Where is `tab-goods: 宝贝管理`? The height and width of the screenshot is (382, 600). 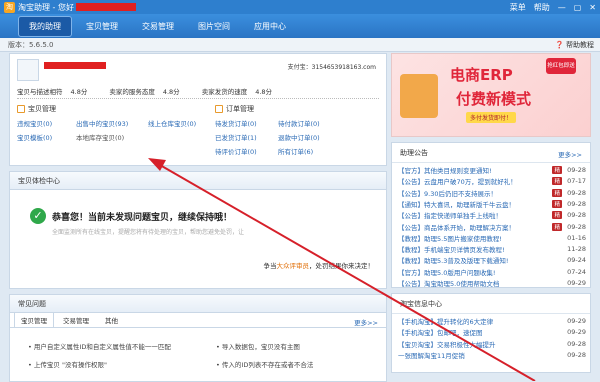
tab-goods: 宝贝管理 is located at coordinates (102, 26).